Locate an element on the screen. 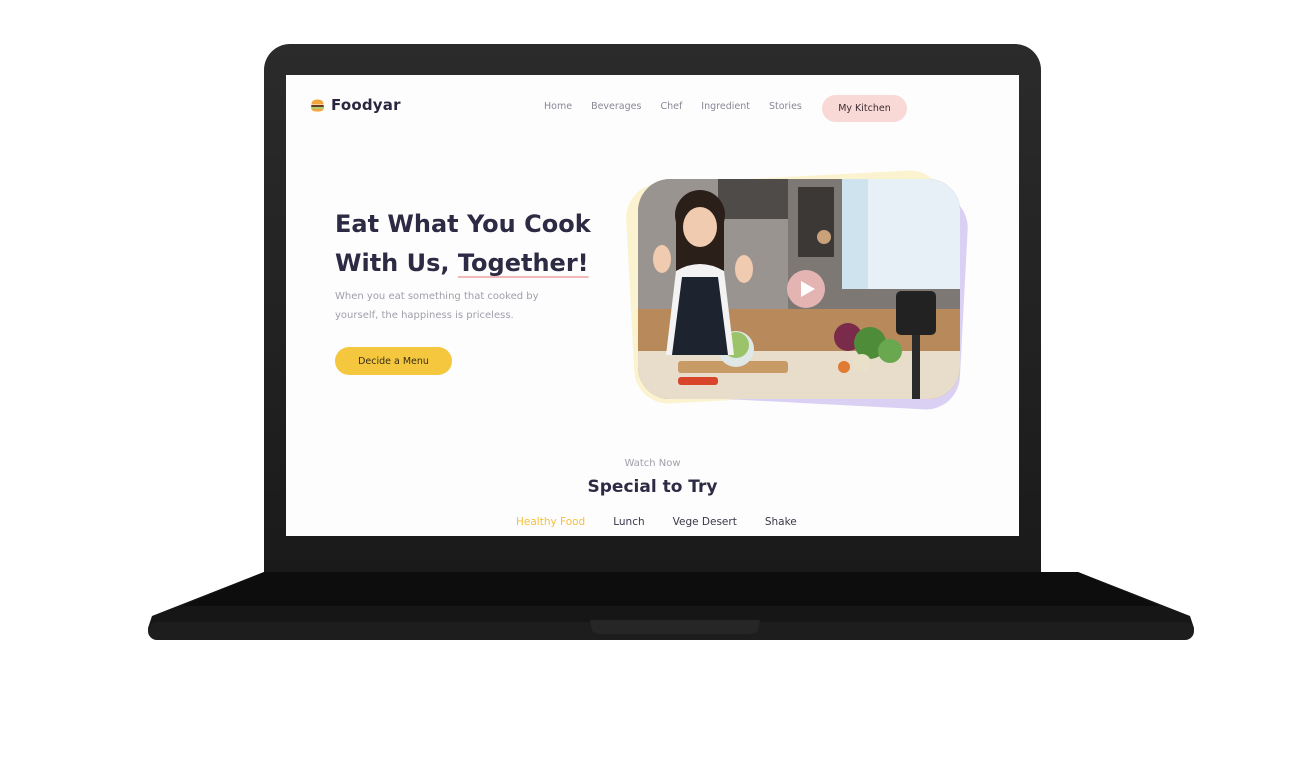 This screenshot has height=780, width=1296. my-kitchen-button: My Kitchen is located at coordinates (864, 108).